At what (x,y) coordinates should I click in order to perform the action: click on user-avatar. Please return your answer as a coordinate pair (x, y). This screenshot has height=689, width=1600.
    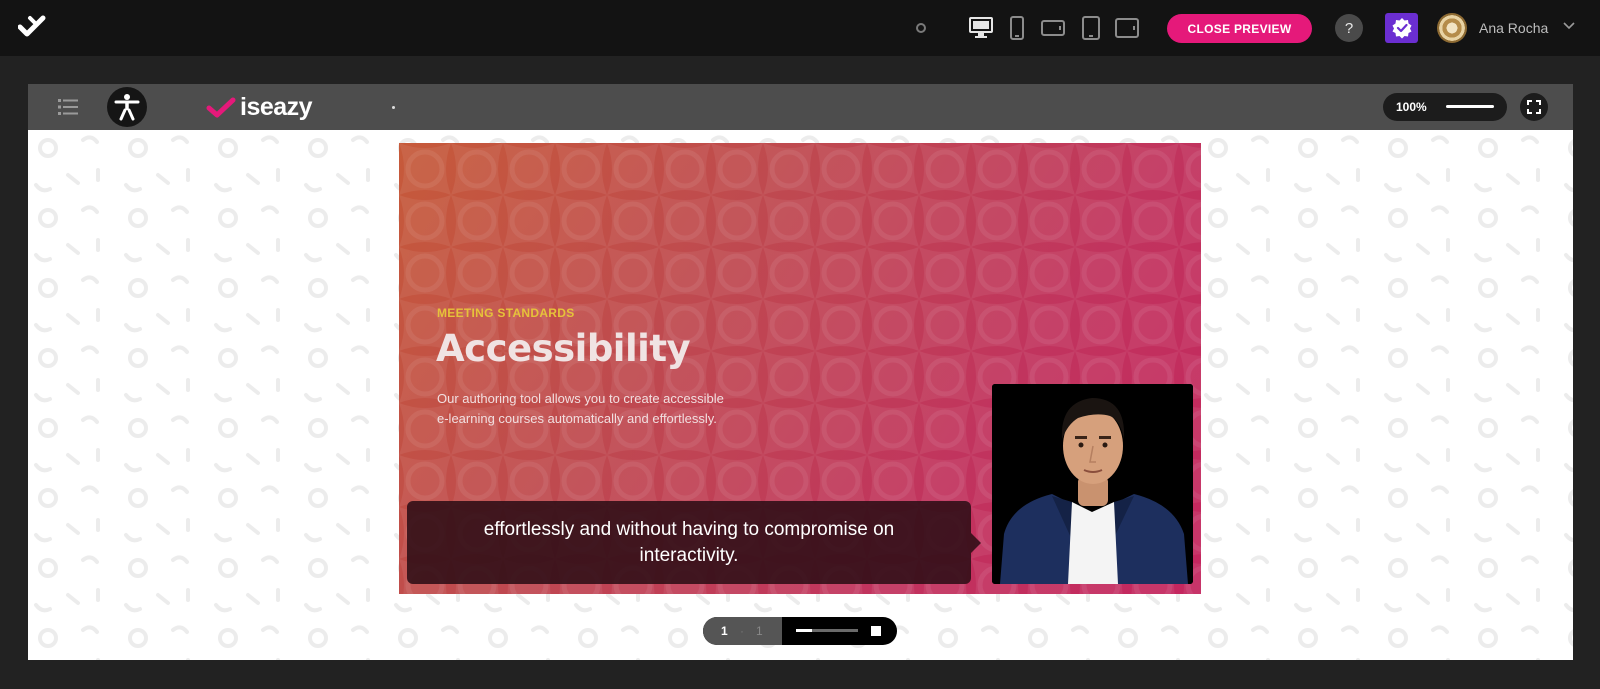
    Looking at the image, I should click on (1452, 28).